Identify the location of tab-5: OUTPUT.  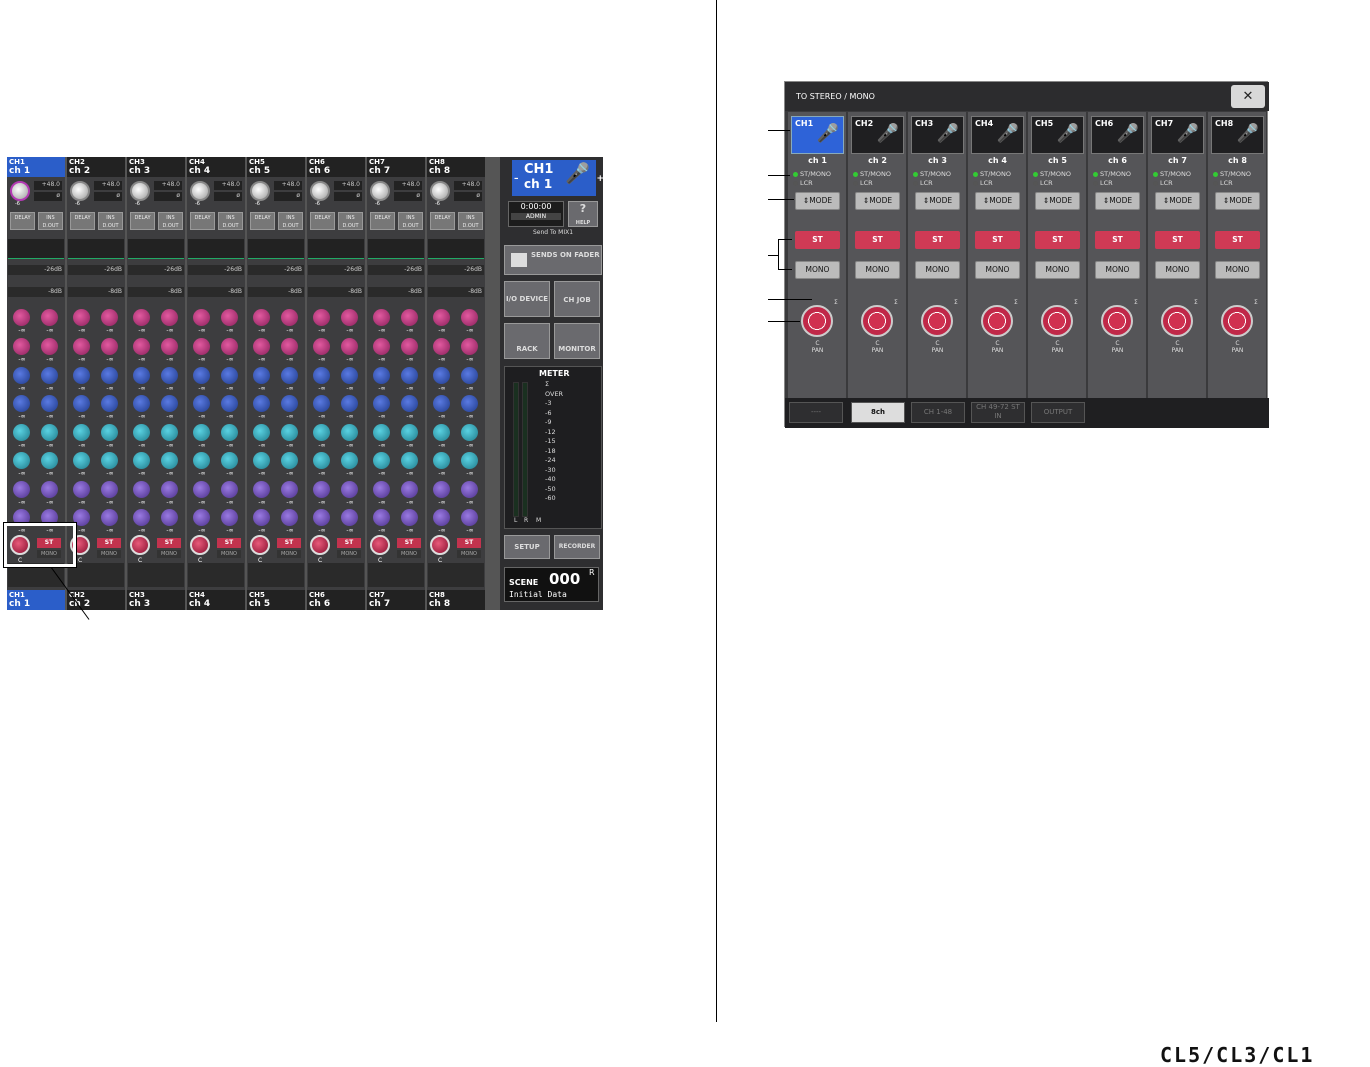
(1058, 412).